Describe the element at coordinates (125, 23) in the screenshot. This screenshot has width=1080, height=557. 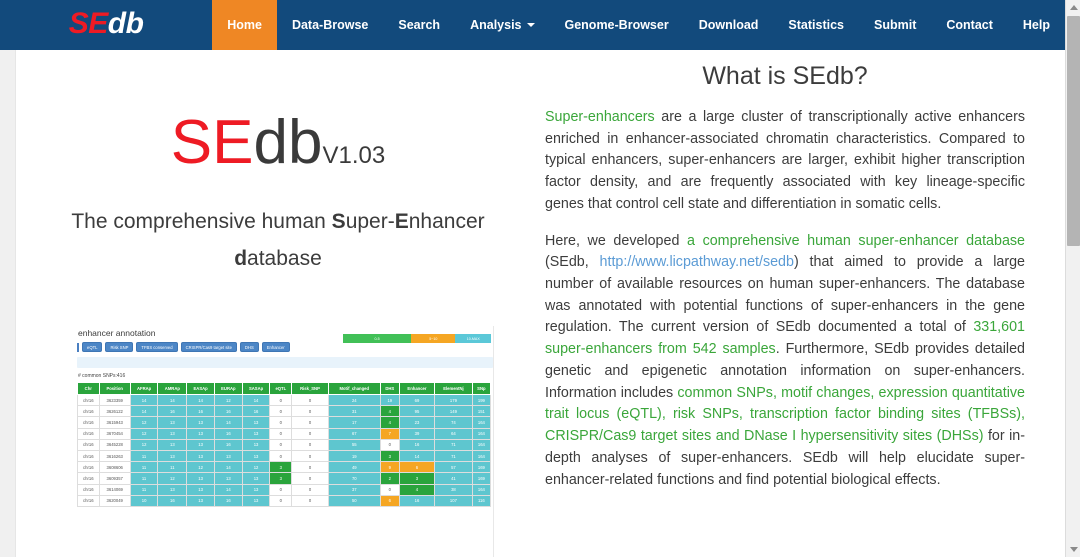
I see `logo-text-db: db` at that location.